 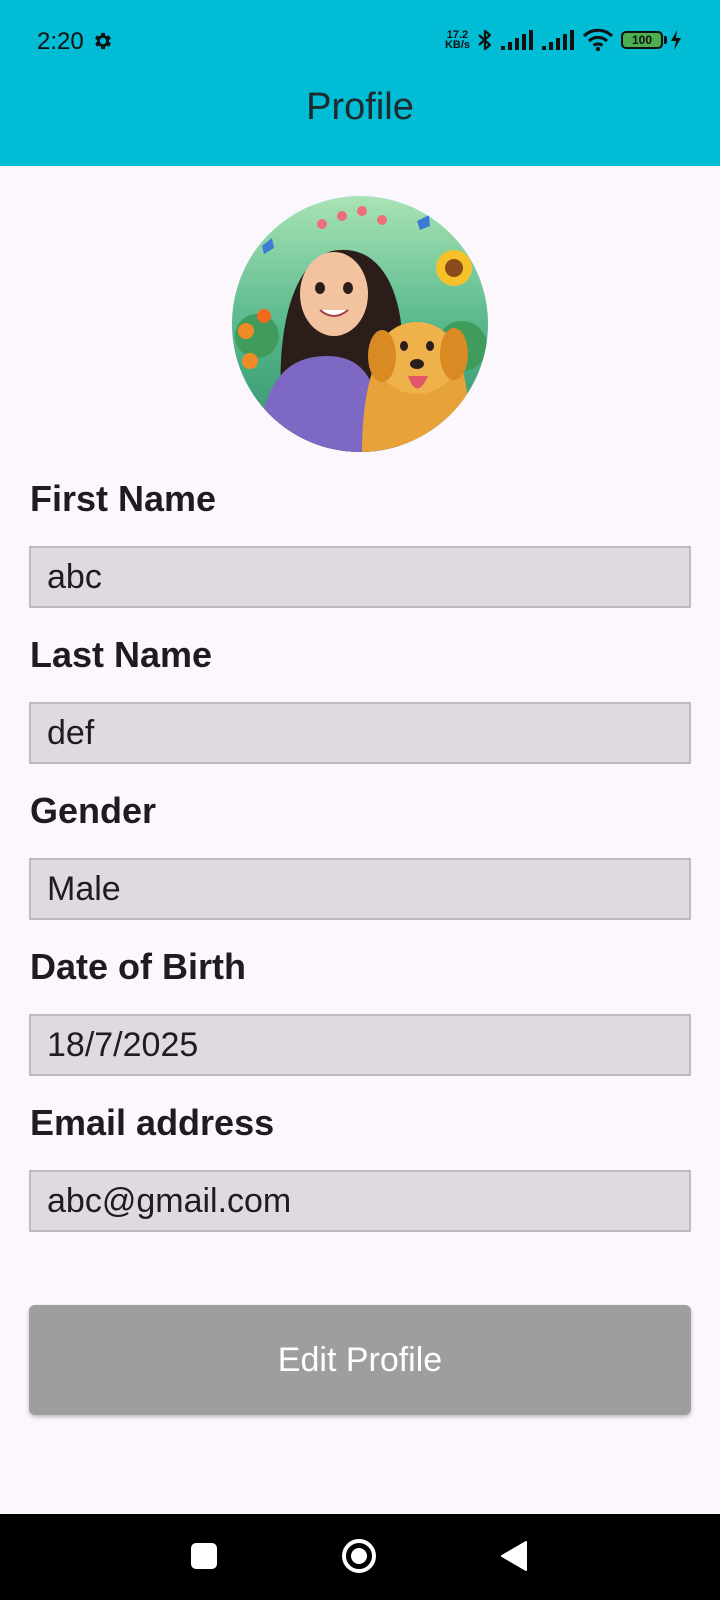 I want to click on system-nav-bar, so click(x=360, y=1557).